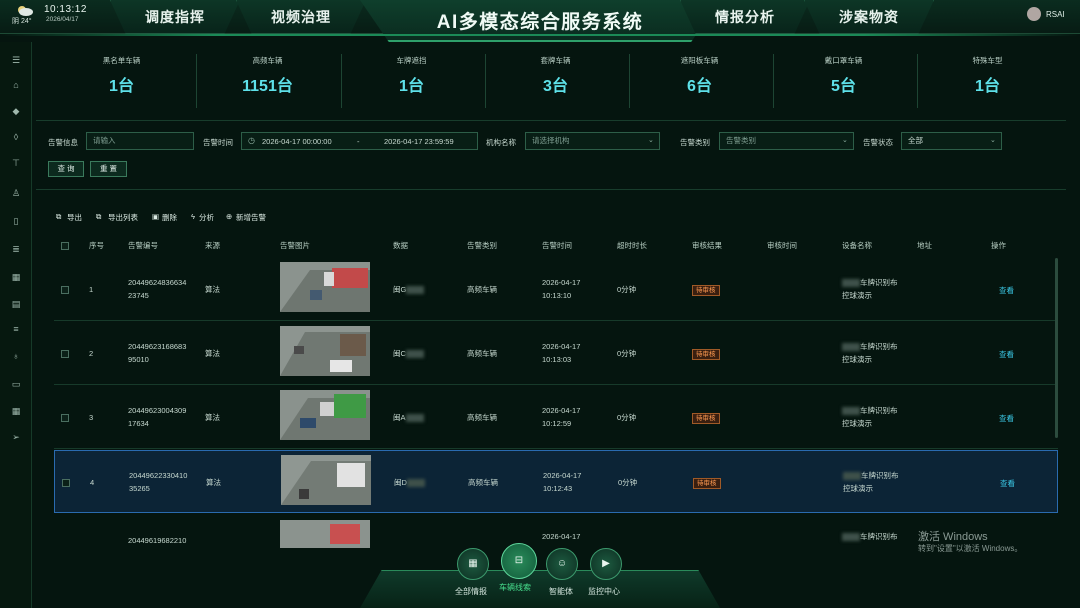 The image size is (1080, 608). Describe the element at coordinates (782, 245) in the screenshot. I see `column-header: 审核时间` at that location.